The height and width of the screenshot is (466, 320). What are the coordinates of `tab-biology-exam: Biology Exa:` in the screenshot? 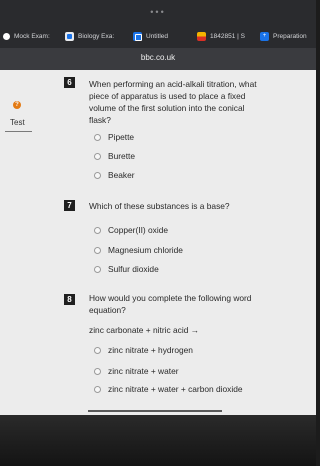 It's located at (94, 36).